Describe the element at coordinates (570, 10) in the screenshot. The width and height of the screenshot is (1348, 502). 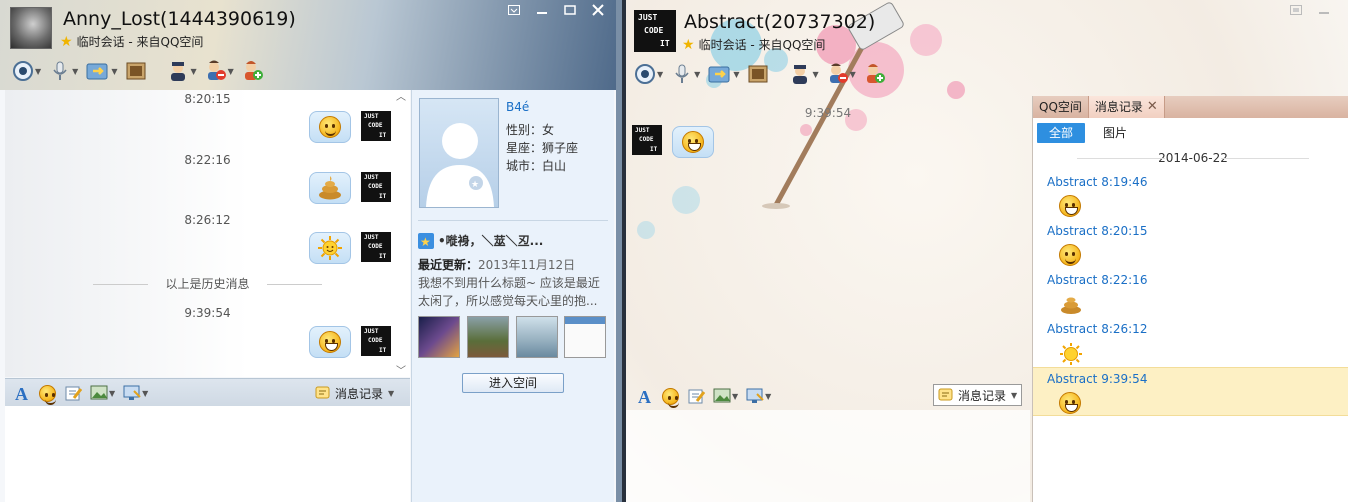
I see `maximize-button` at that location.